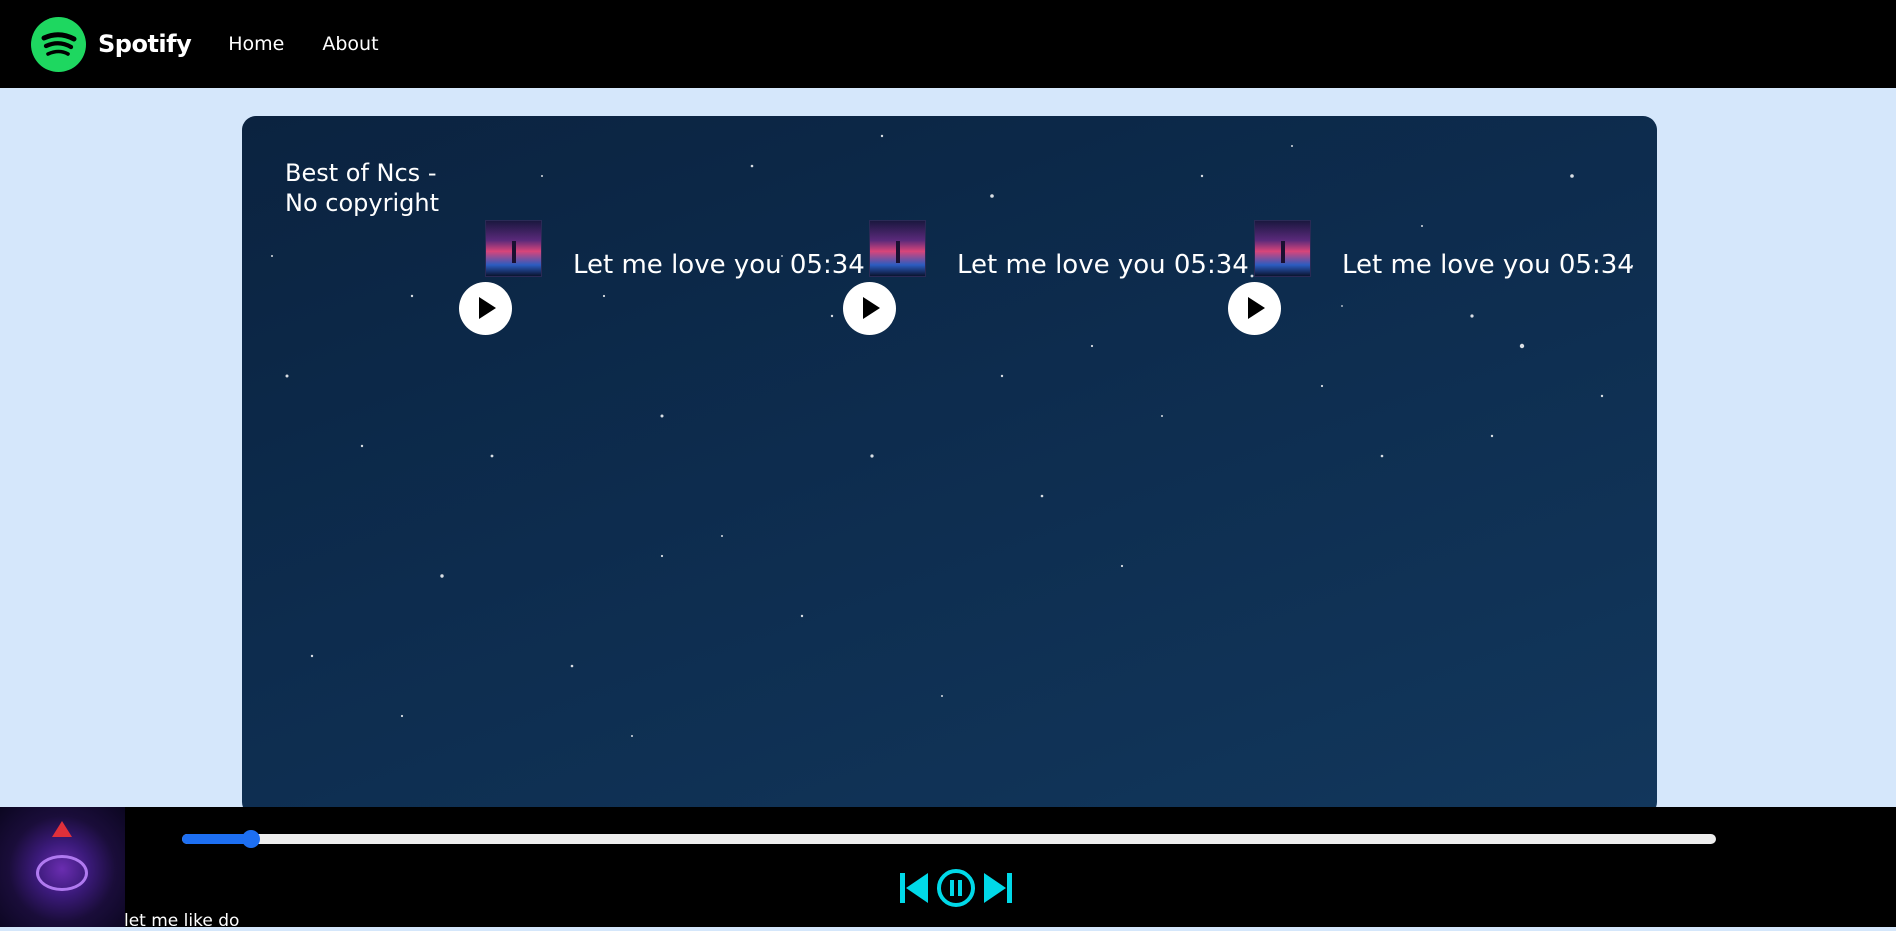 The image size is (1896, 931). What do you see at coordinates (182, 921) in the screenshot?
I see `now-playing-title: let me like do` at bounding box center [182, 921].